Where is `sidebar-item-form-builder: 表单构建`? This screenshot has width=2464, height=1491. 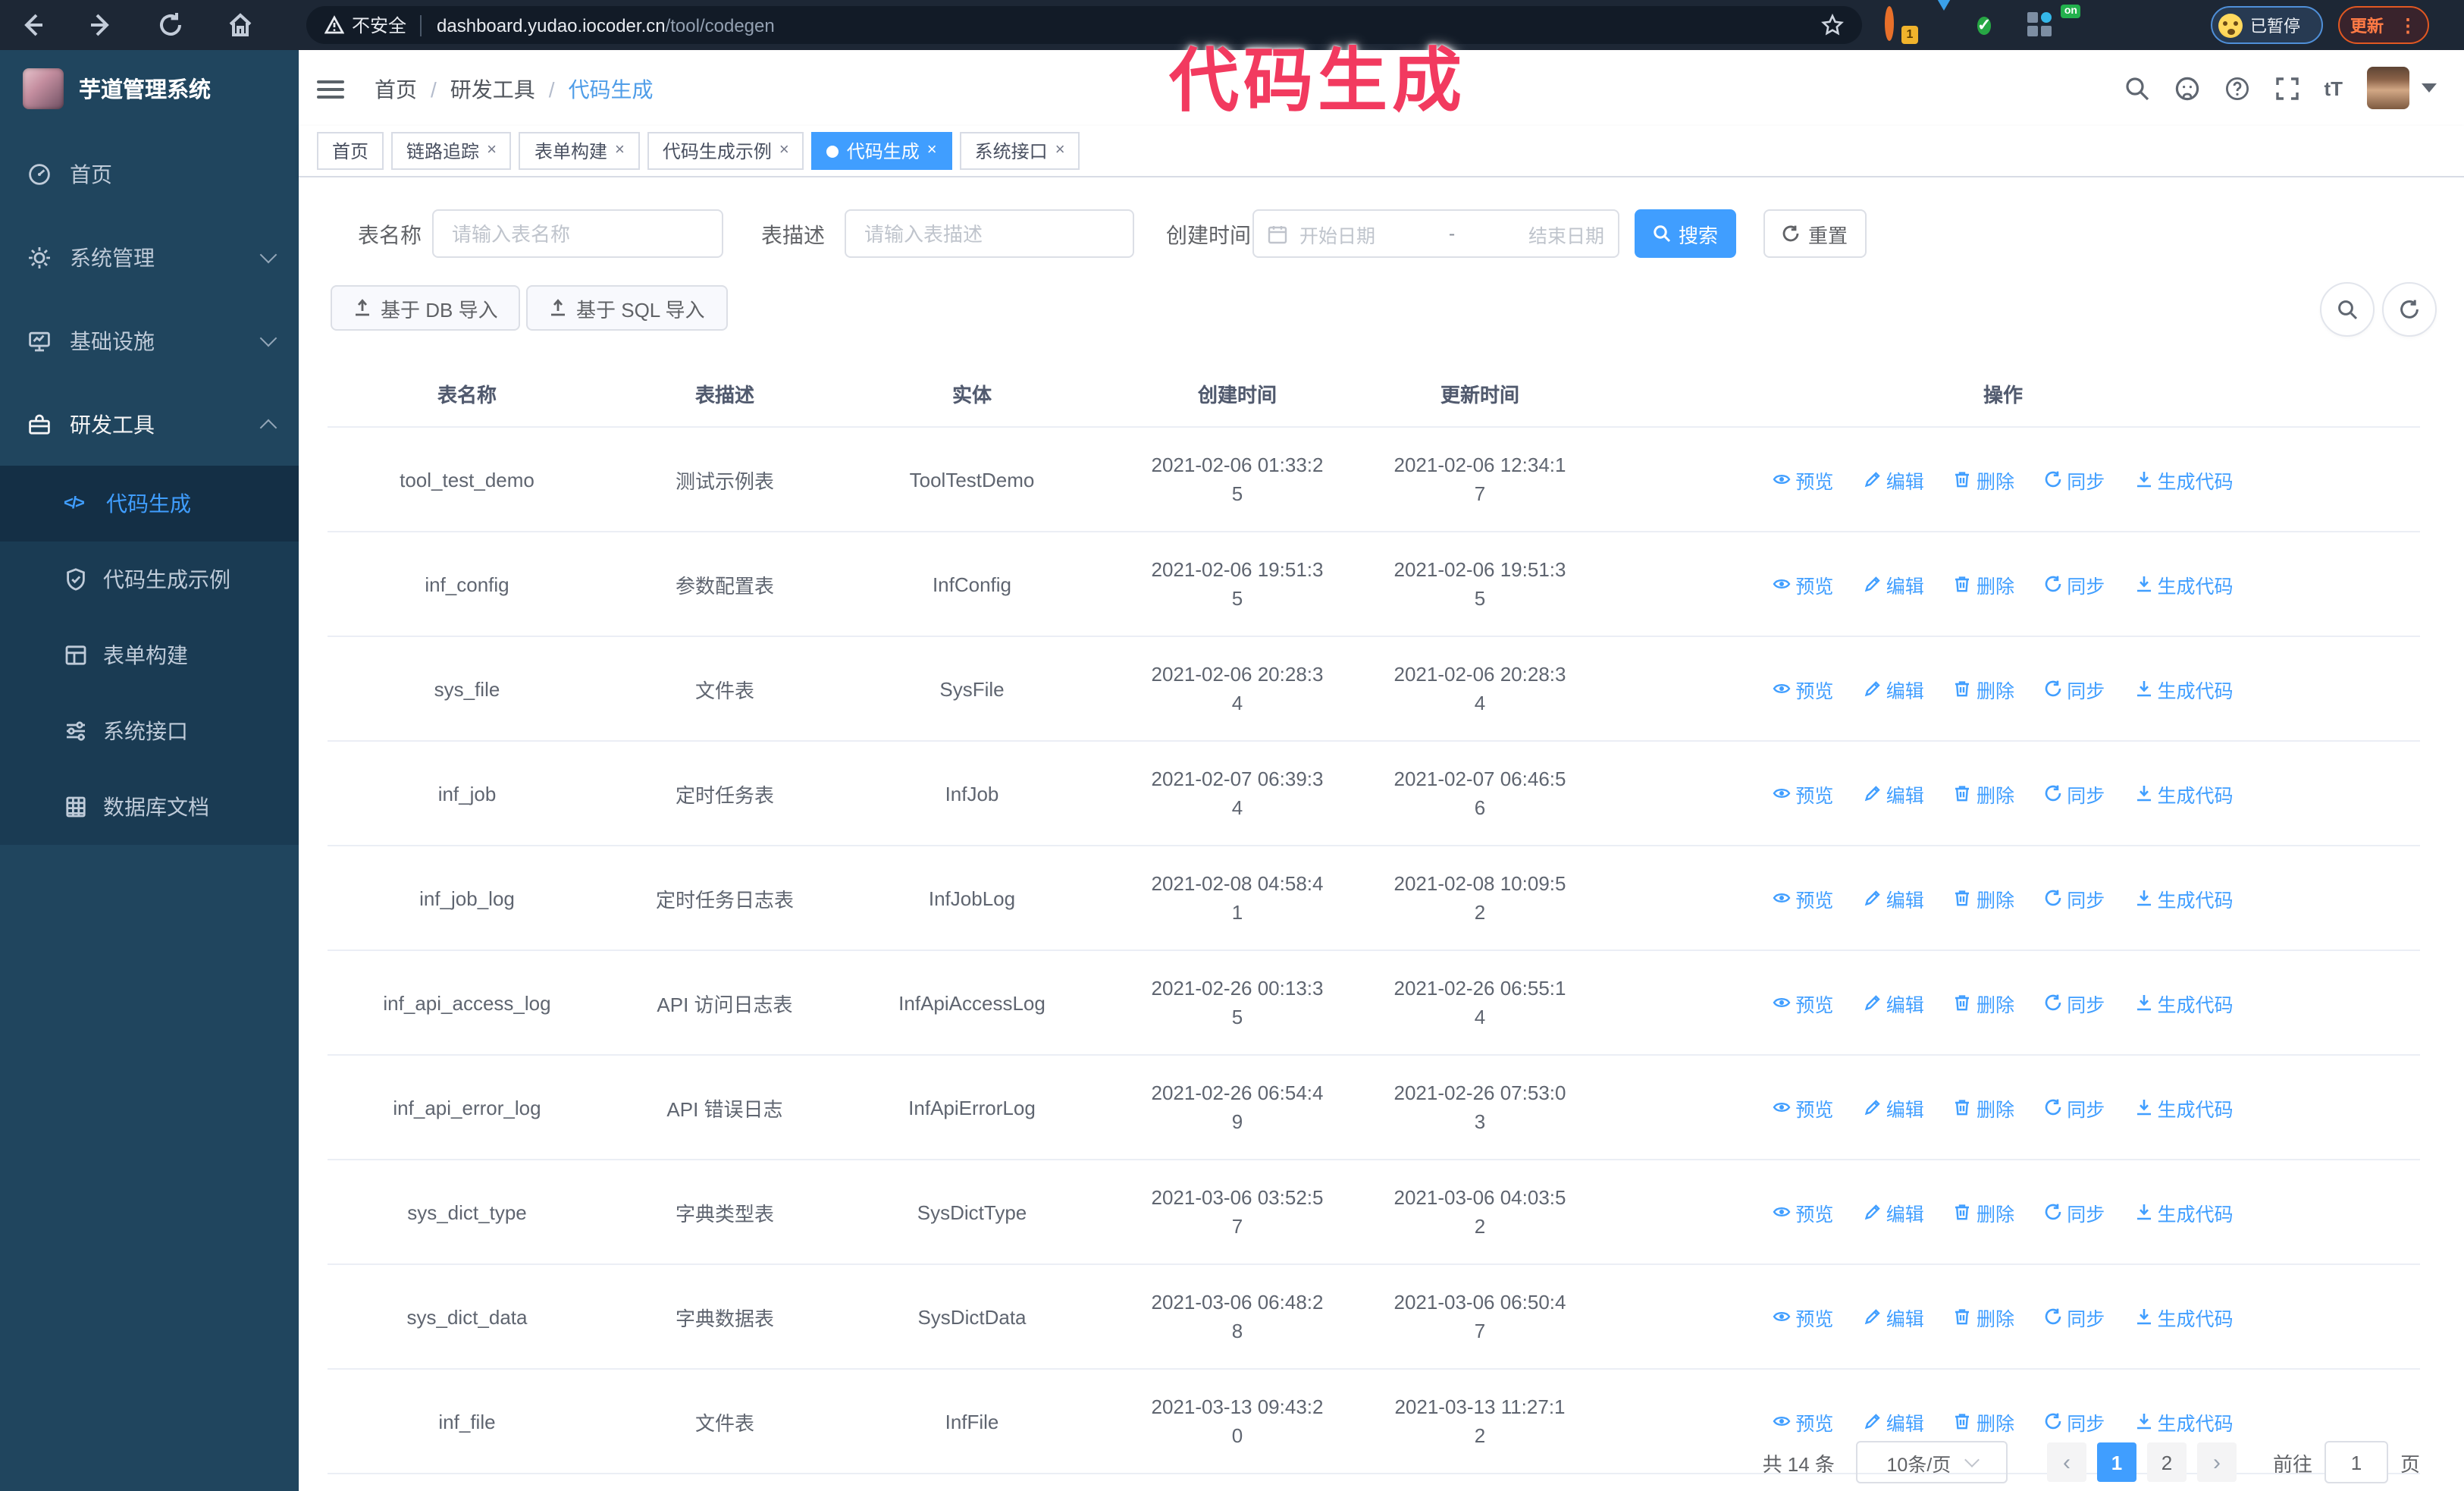
sidebar-item-form-builder: 表单构建 is located at coordinates (150, 655).